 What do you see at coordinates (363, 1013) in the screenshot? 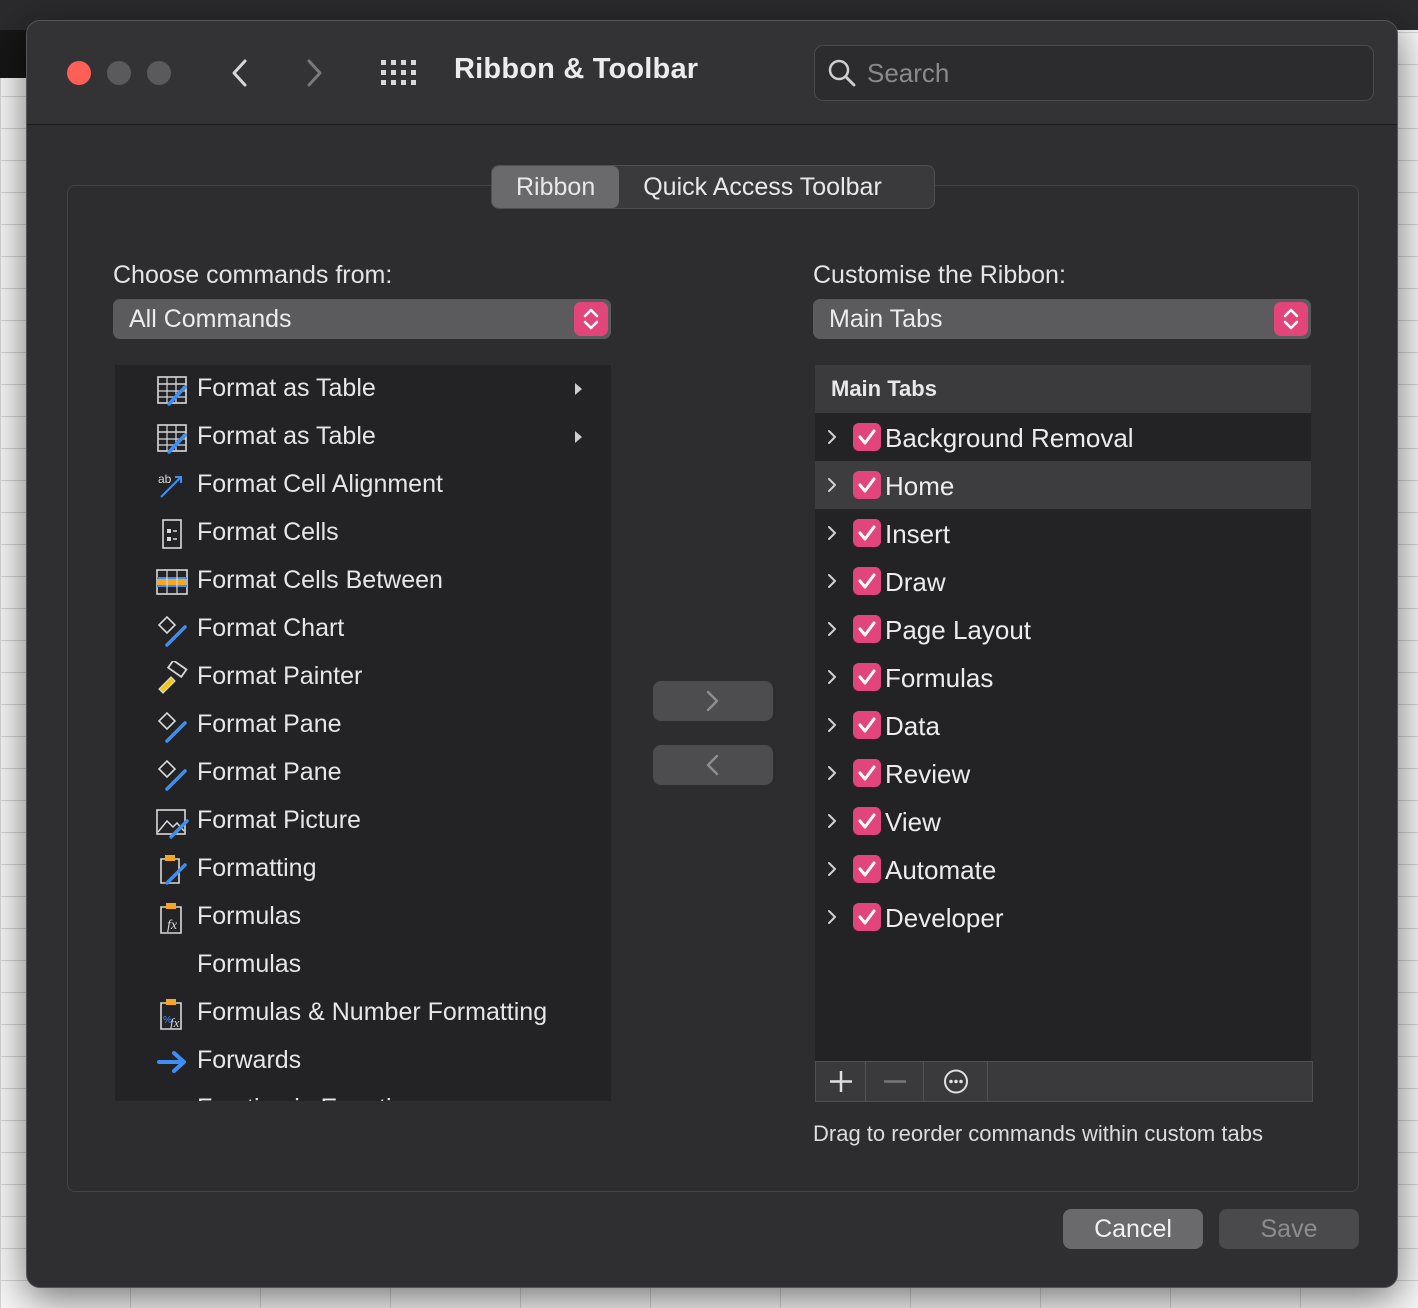
I see `command-item: % fx Formulas & Number Formatting` at bounding box center [363, 1013].